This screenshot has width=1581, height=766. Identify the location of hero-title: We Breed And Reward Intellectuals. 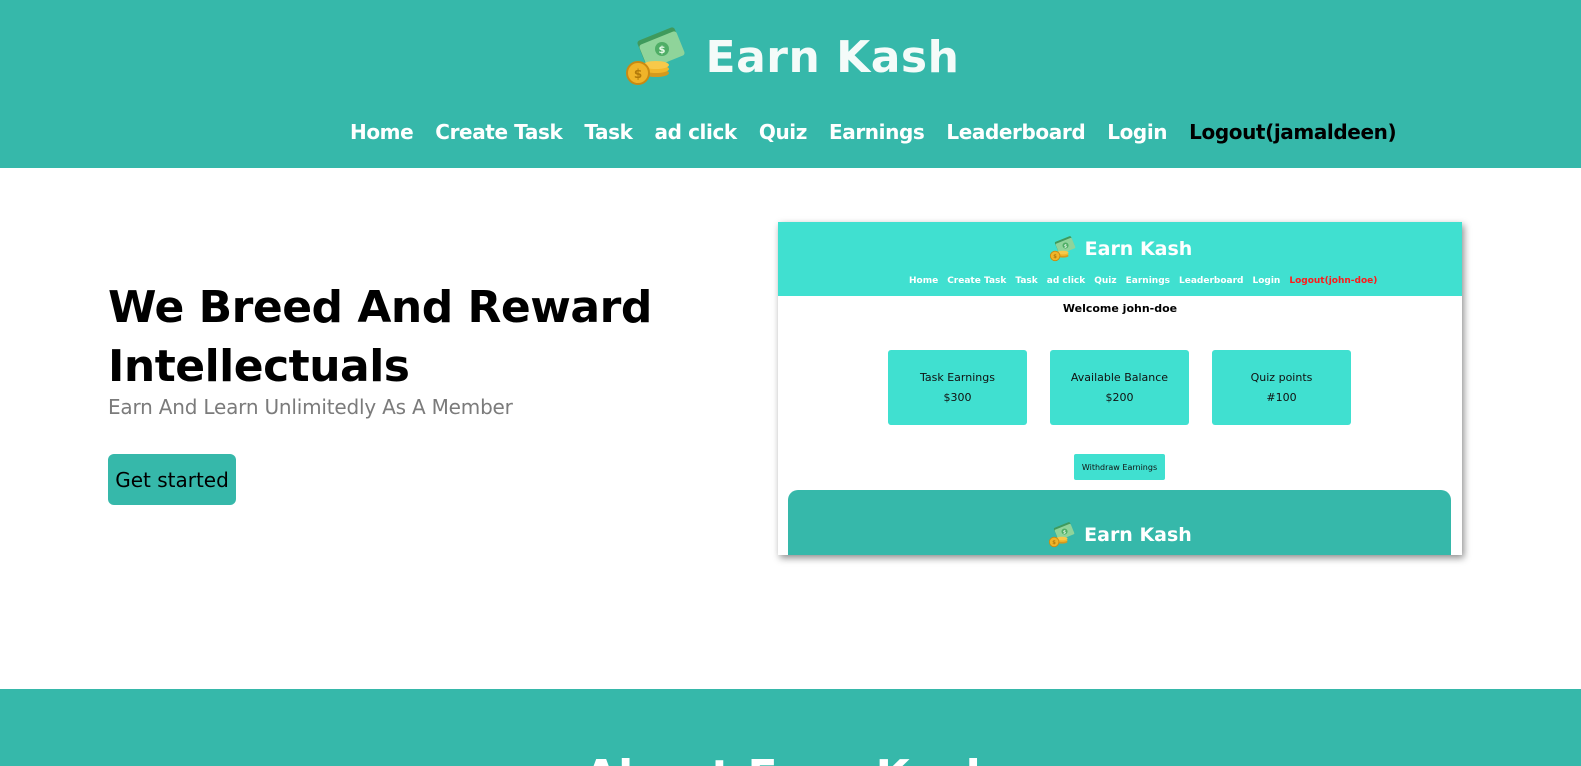
(380, 337).